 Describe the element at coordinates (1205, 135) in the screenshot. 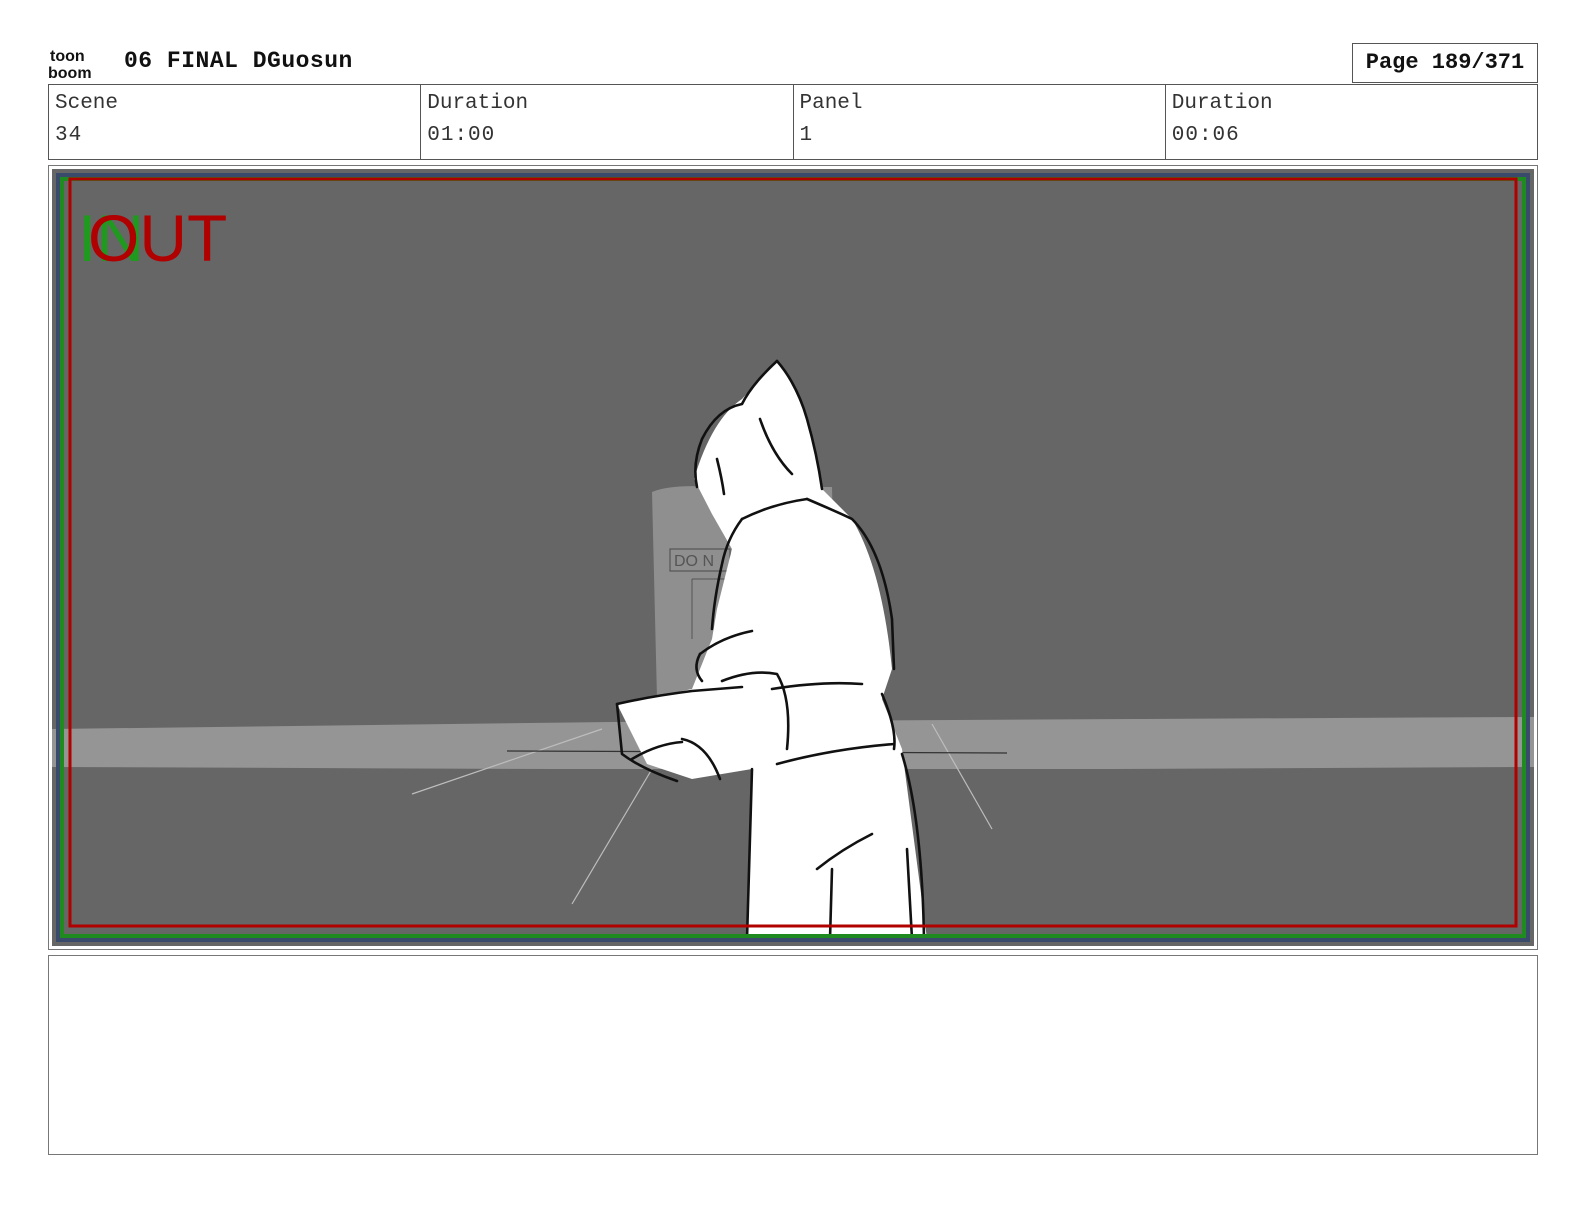

I see `panel-duration-value: 00:06` at that location.